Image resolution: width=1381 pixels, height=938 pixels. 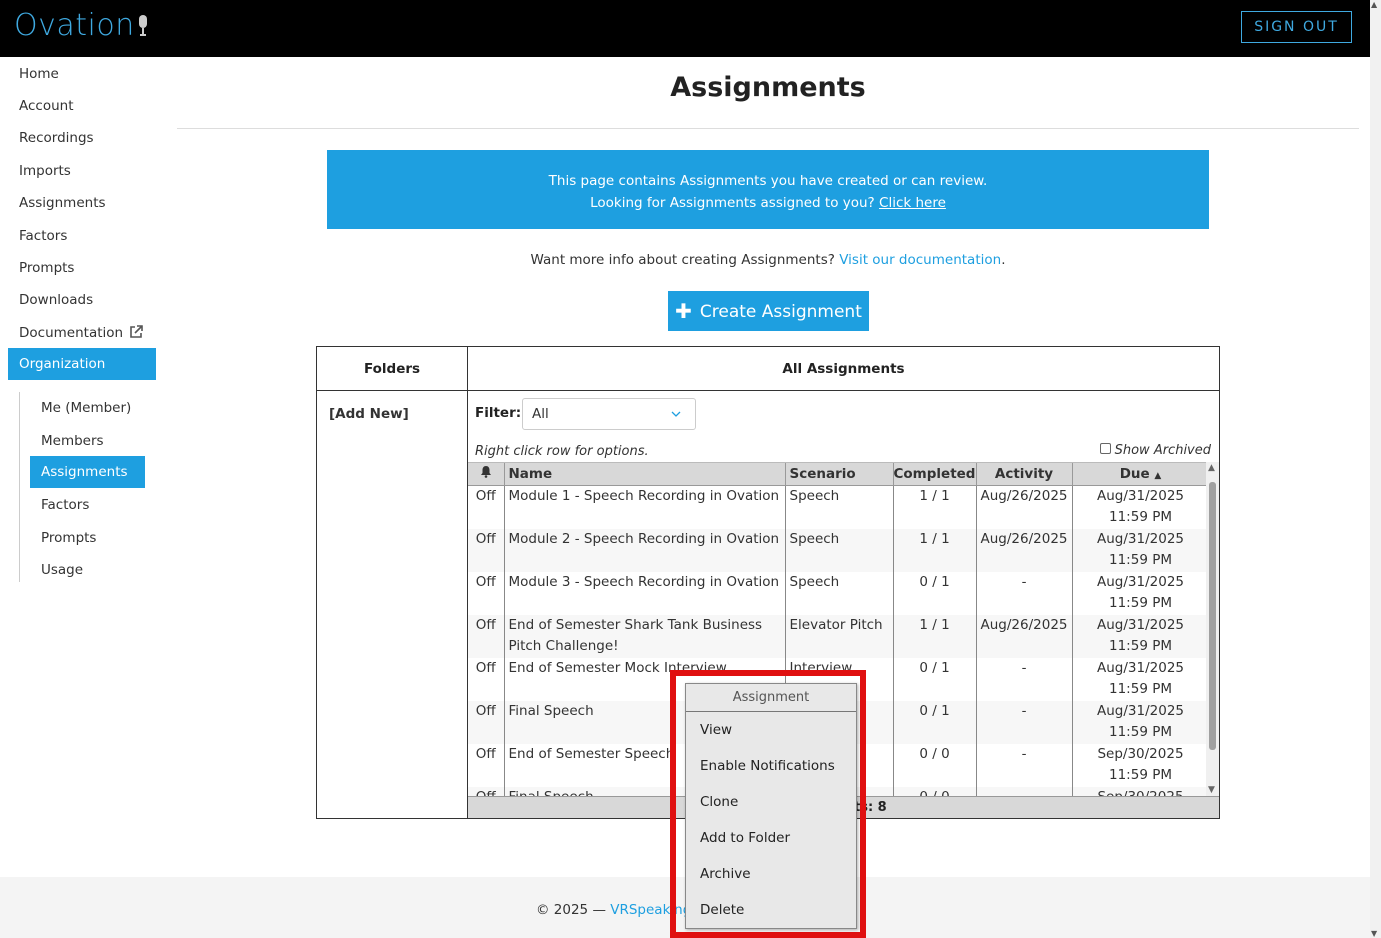 I want to click on menu-item-delete: Delete, so click(x=722, y=910).